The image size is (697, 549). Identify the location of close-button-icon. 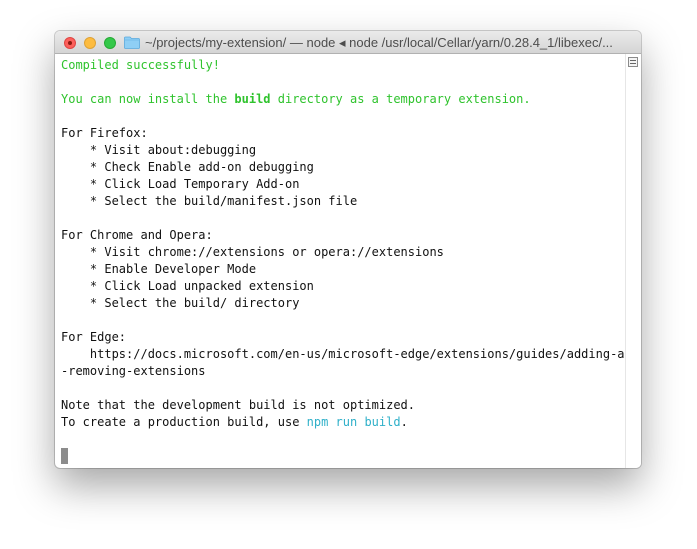
(70, 43).